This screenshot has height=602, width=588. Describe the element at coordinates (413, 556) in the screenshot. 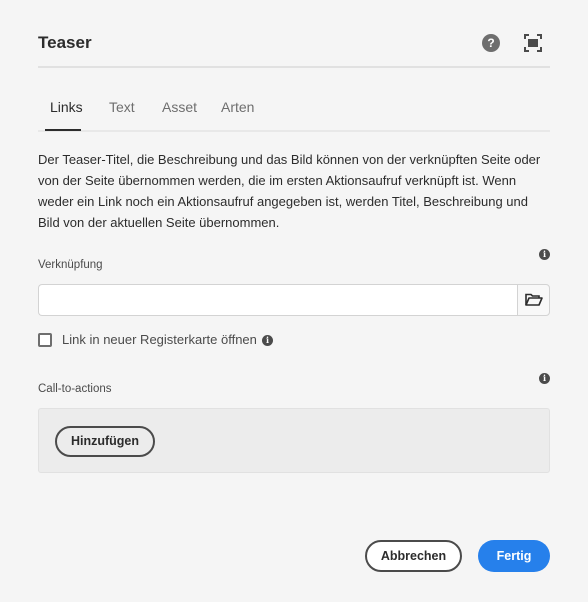

I see `cancel-button: Abbrechen` at that location.